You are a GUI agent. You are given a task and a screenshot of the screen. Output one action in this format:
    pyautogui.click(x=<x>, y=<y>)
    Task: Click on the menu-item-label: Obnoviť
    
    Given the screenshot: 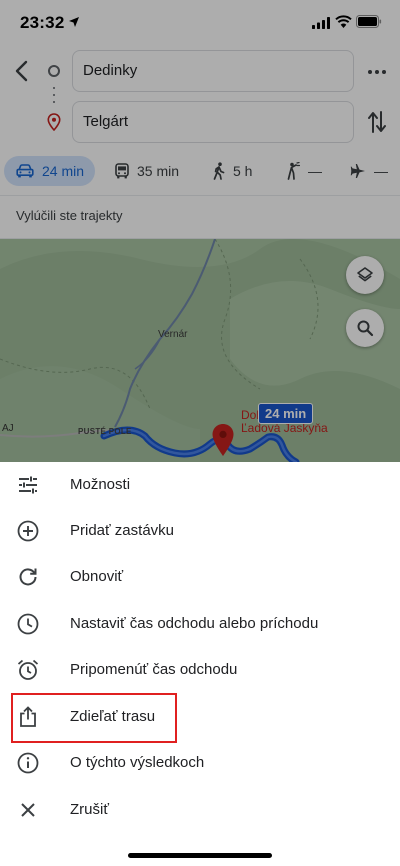 What is the action you would take?
    pyautogui.click(x=97, y=576)
    